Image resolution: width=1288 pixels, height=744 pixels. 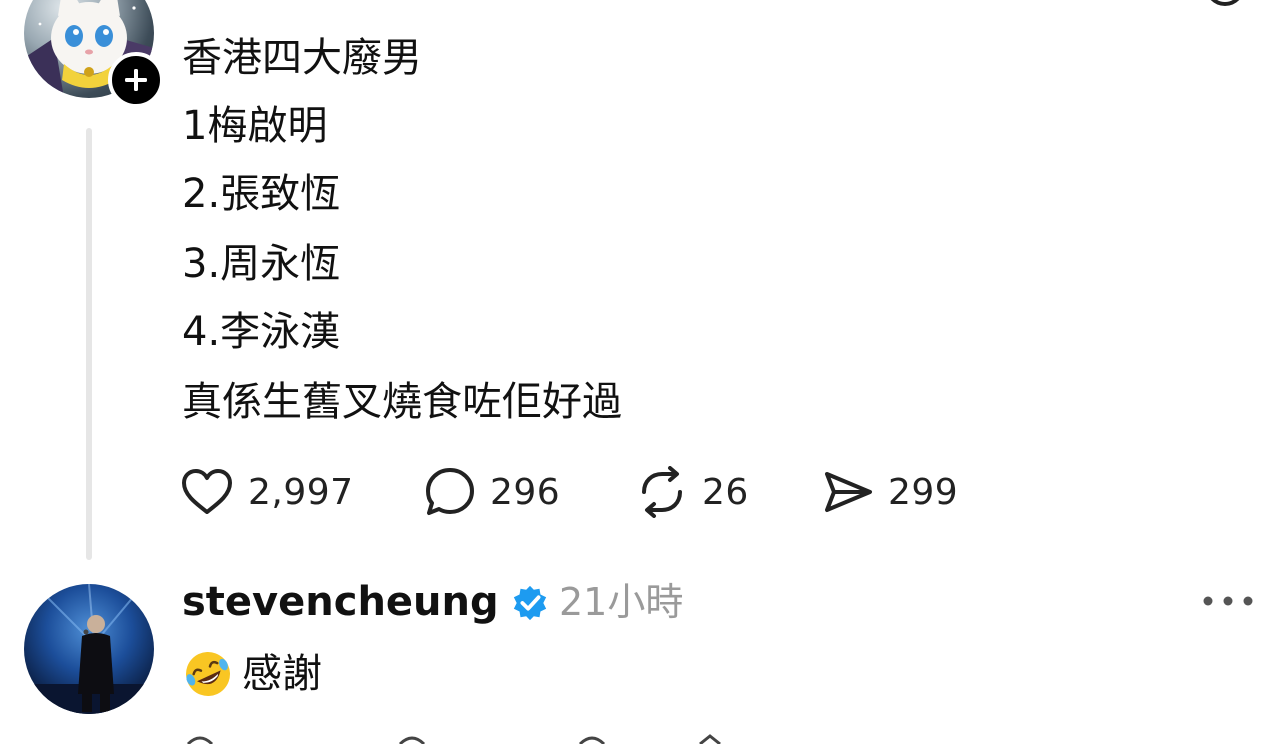 What do you see at coordinates (311, 3) in the screenshot?
I see `username-partial` at bounding box center [311, 3].